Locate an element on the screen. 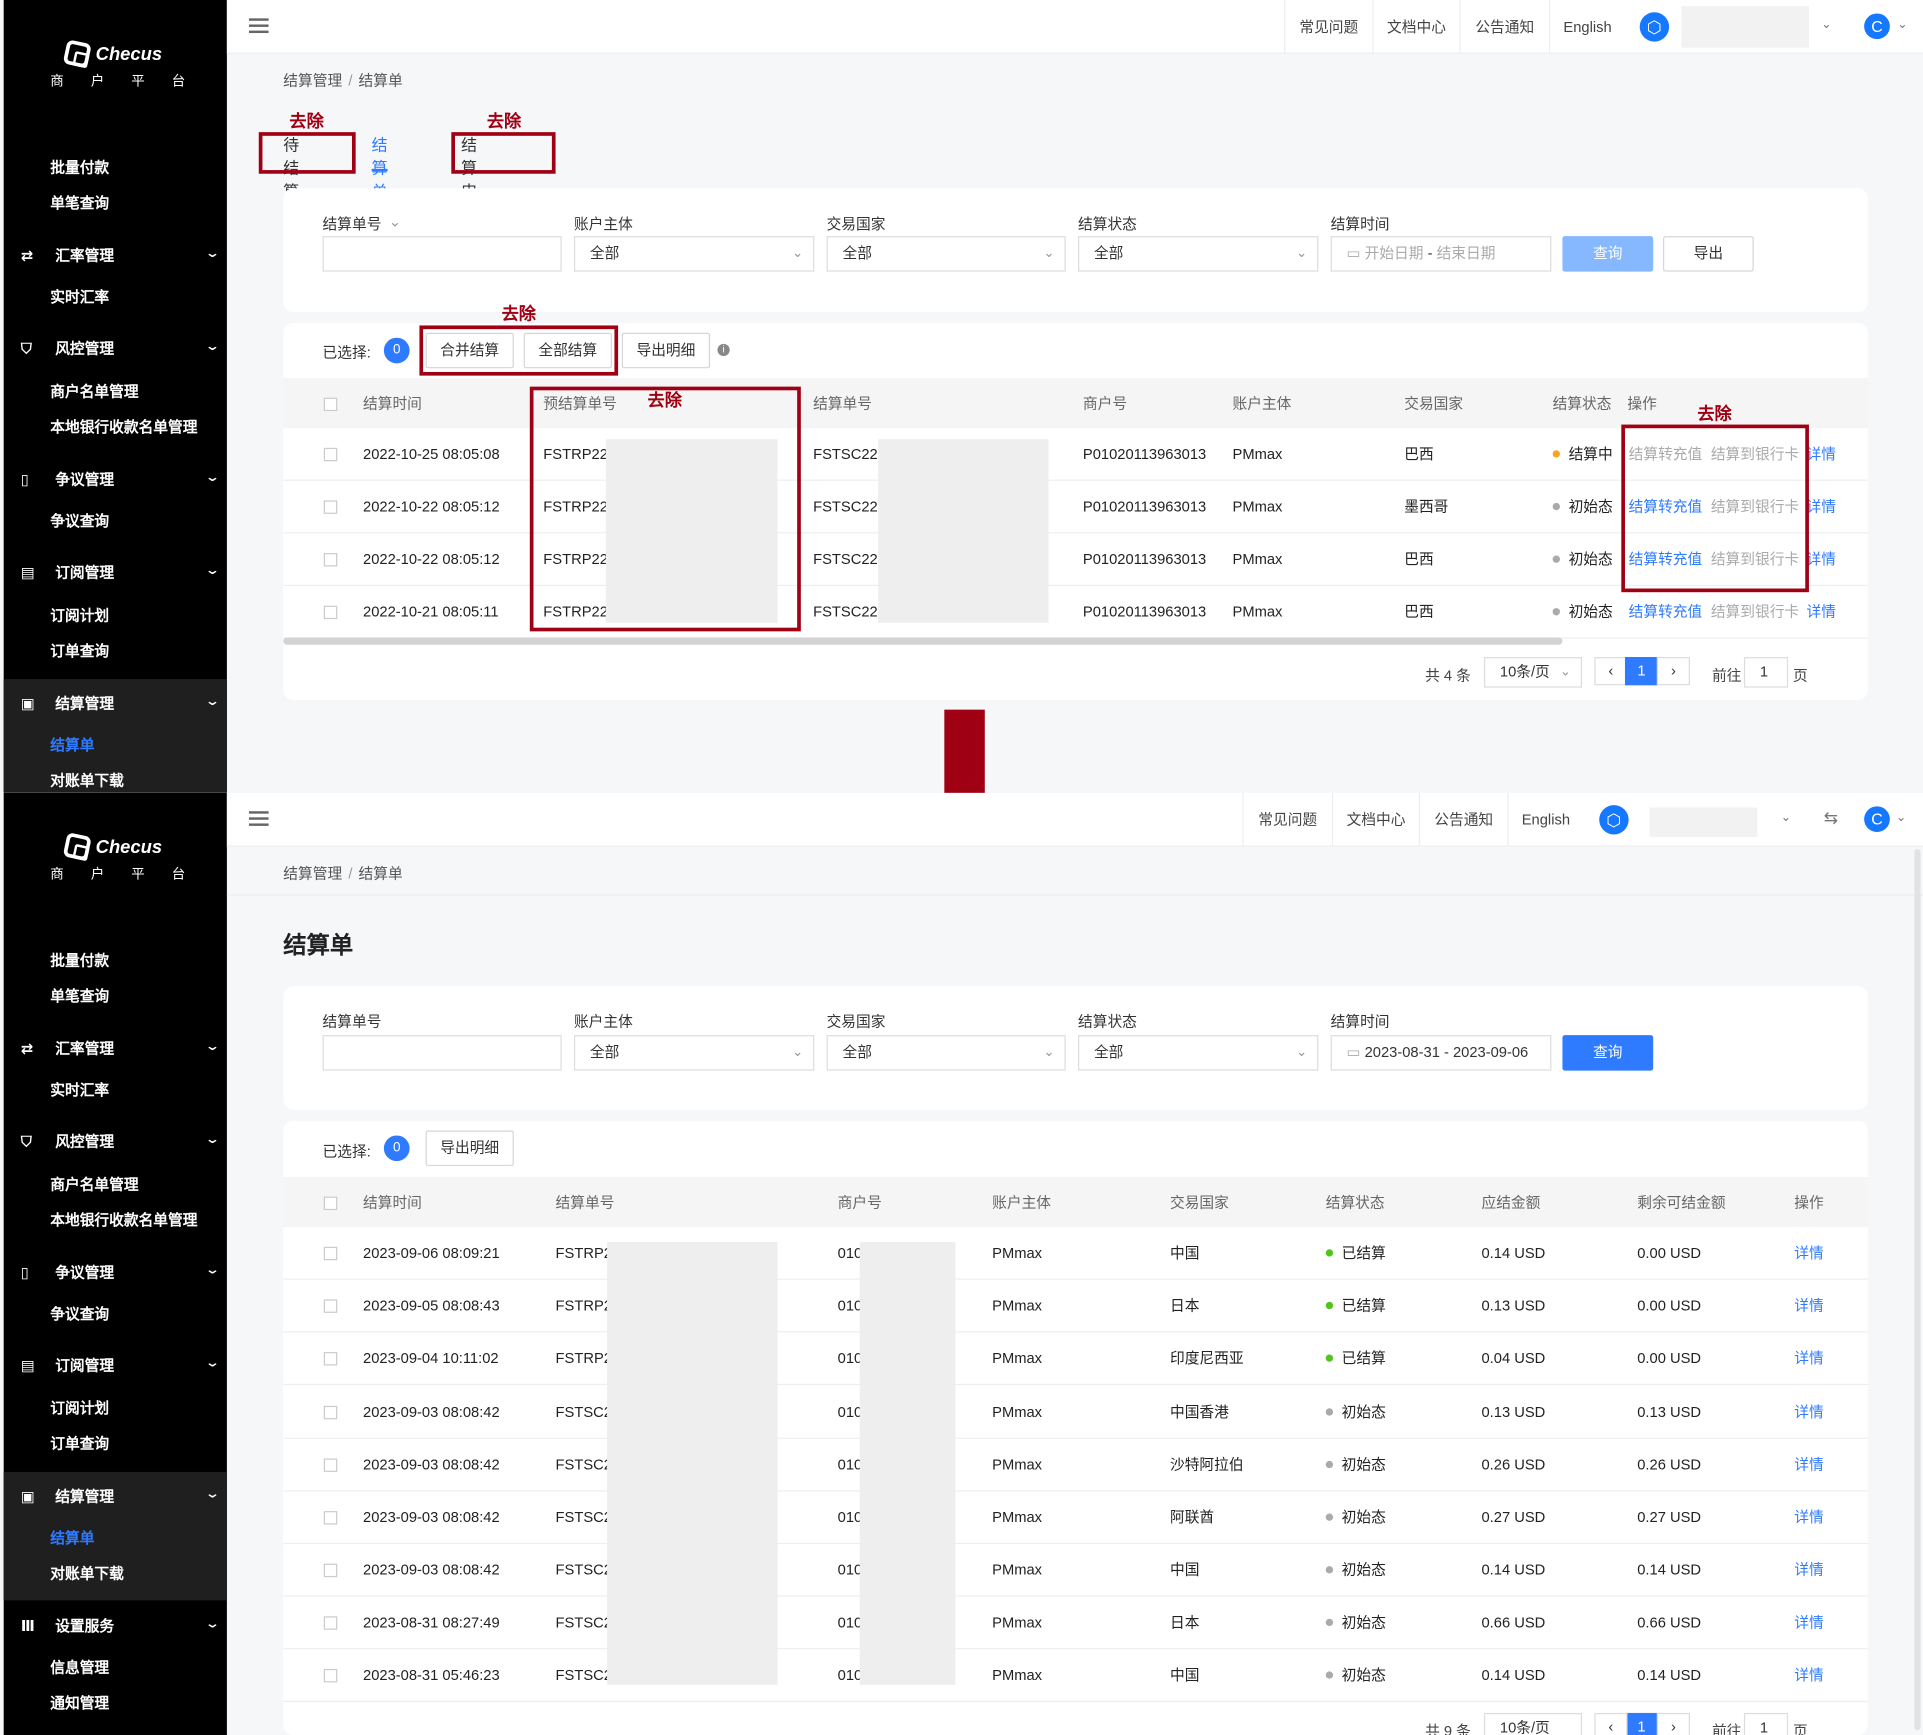  sidebar-item-realtime-rate: 实时汇率 is located at coordinates (148, 297).